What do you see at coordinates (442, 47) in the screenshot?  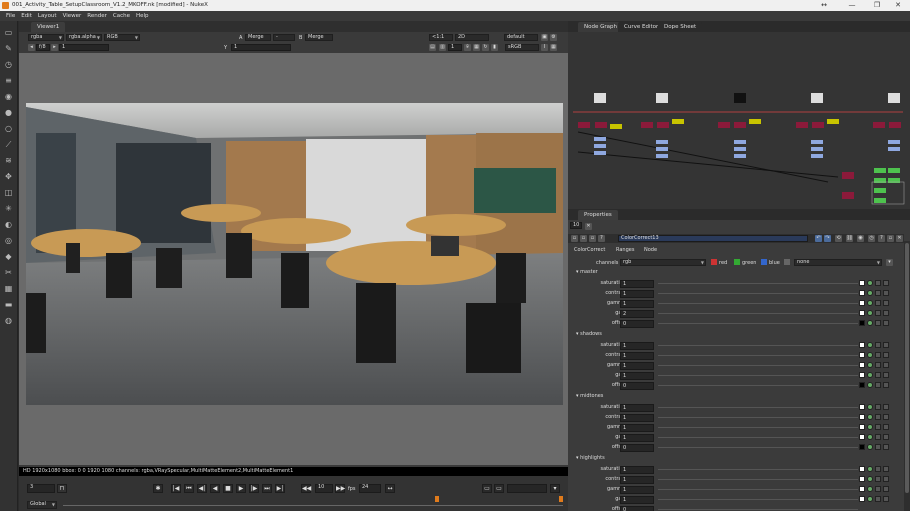 I see `proxy-icon: ▥` at bounding box center [442, 47].